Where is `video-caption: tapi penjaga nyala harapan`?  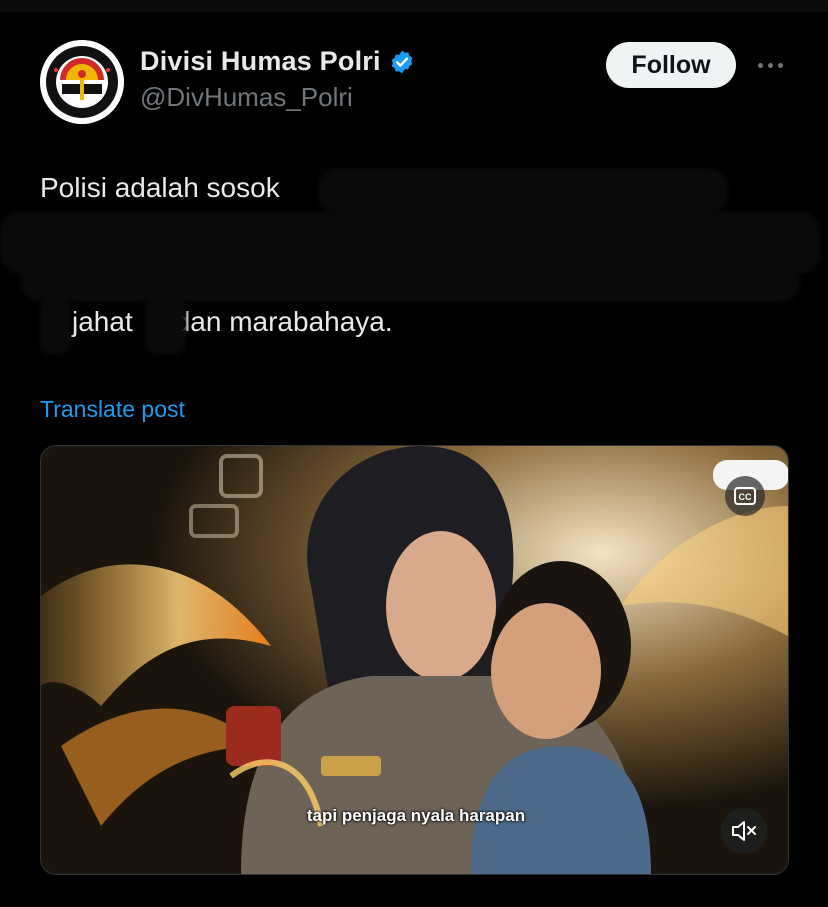 video-caption: tapi penjaga nyala harapan is located at coordinates (416, 815).